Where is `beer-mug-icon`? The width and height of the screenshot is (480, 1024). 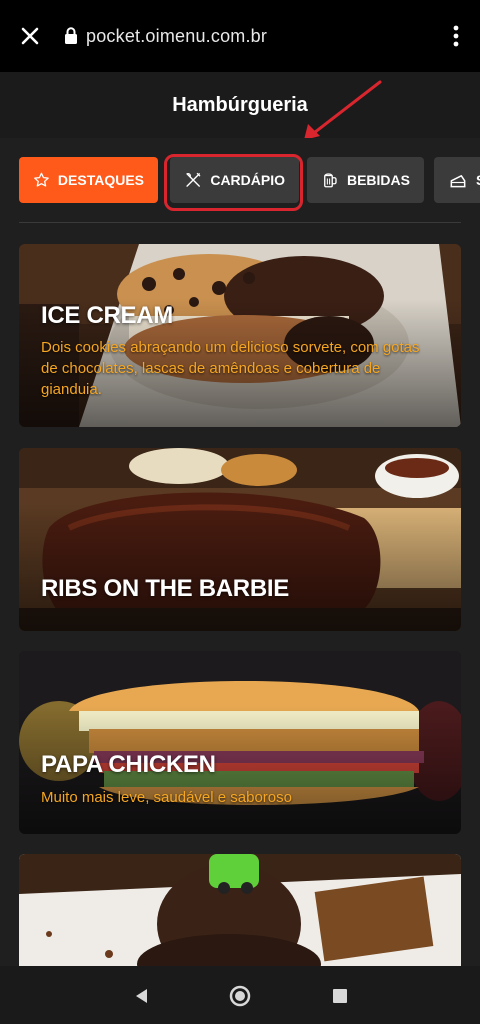 beer-mug-icon is located at coordinates (330, 180).